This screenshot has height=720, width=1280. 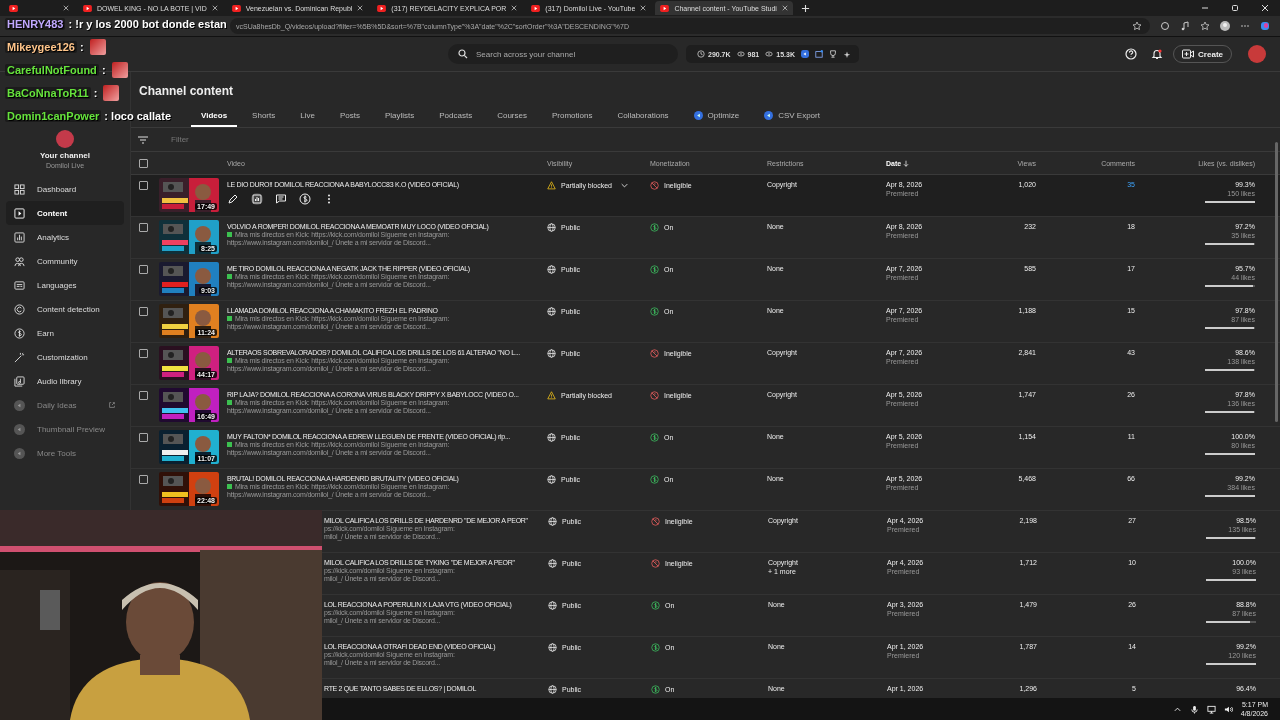 I want to click on network-icon, so click(x=1211, y=709).